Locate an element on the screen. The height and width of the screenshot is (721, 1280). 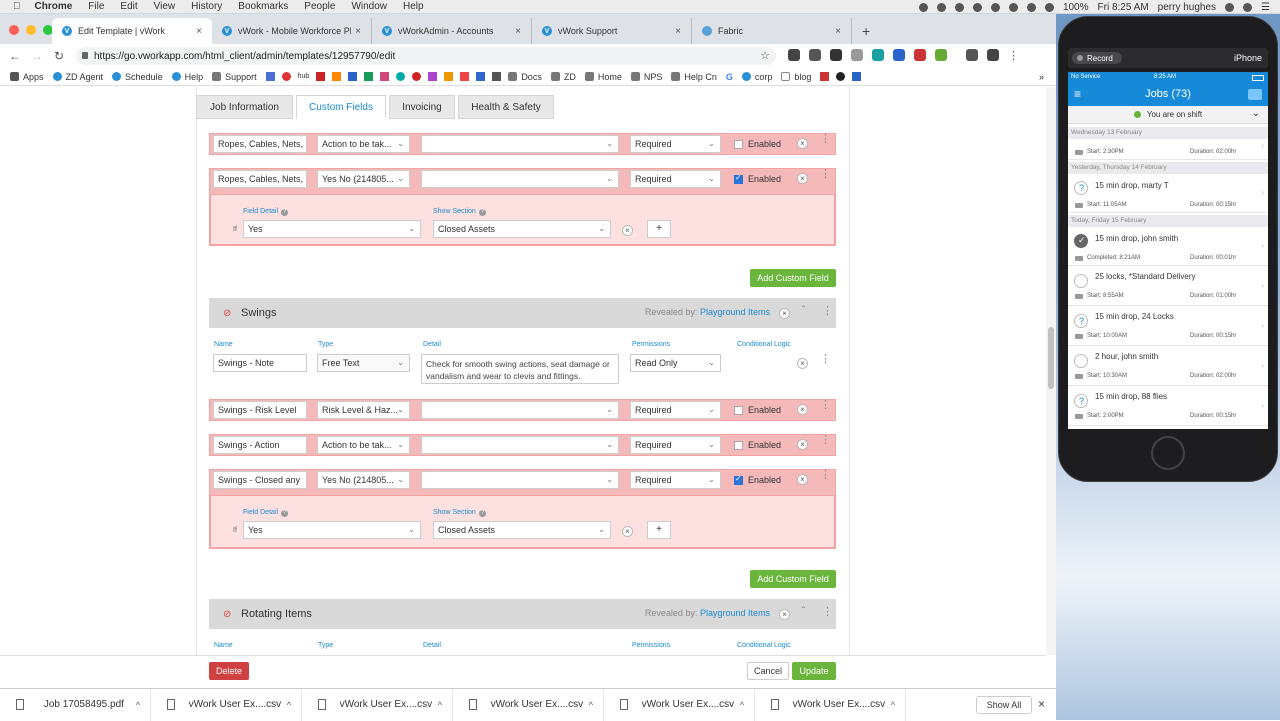
bookmark-help: Help is located at coordinates (187, 77).